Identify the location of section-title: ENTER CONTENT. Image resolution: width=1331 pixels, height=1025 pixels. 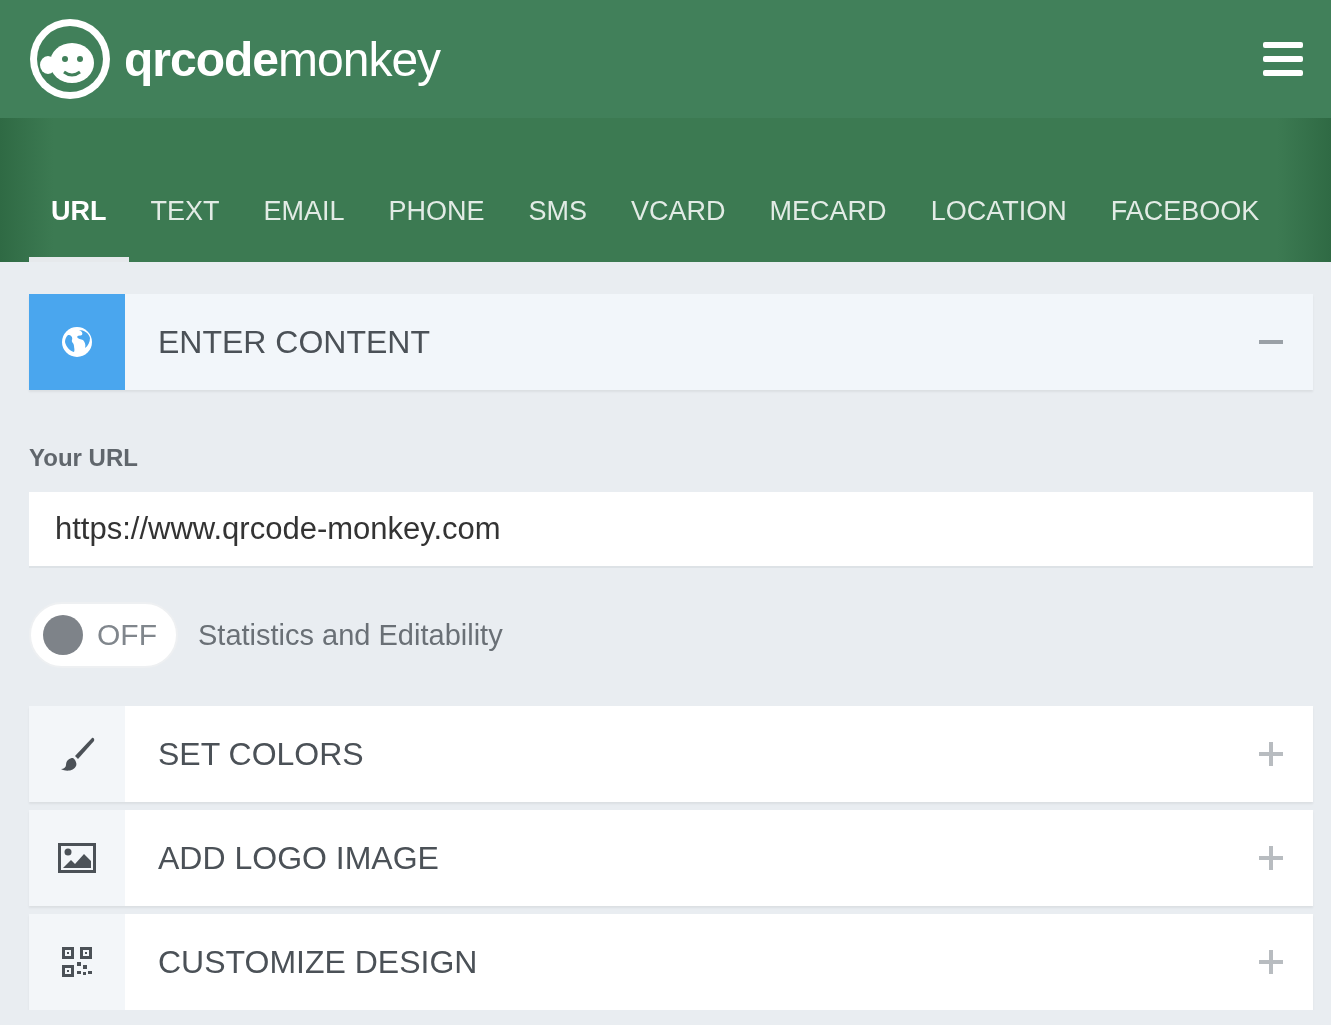
(294, 342).